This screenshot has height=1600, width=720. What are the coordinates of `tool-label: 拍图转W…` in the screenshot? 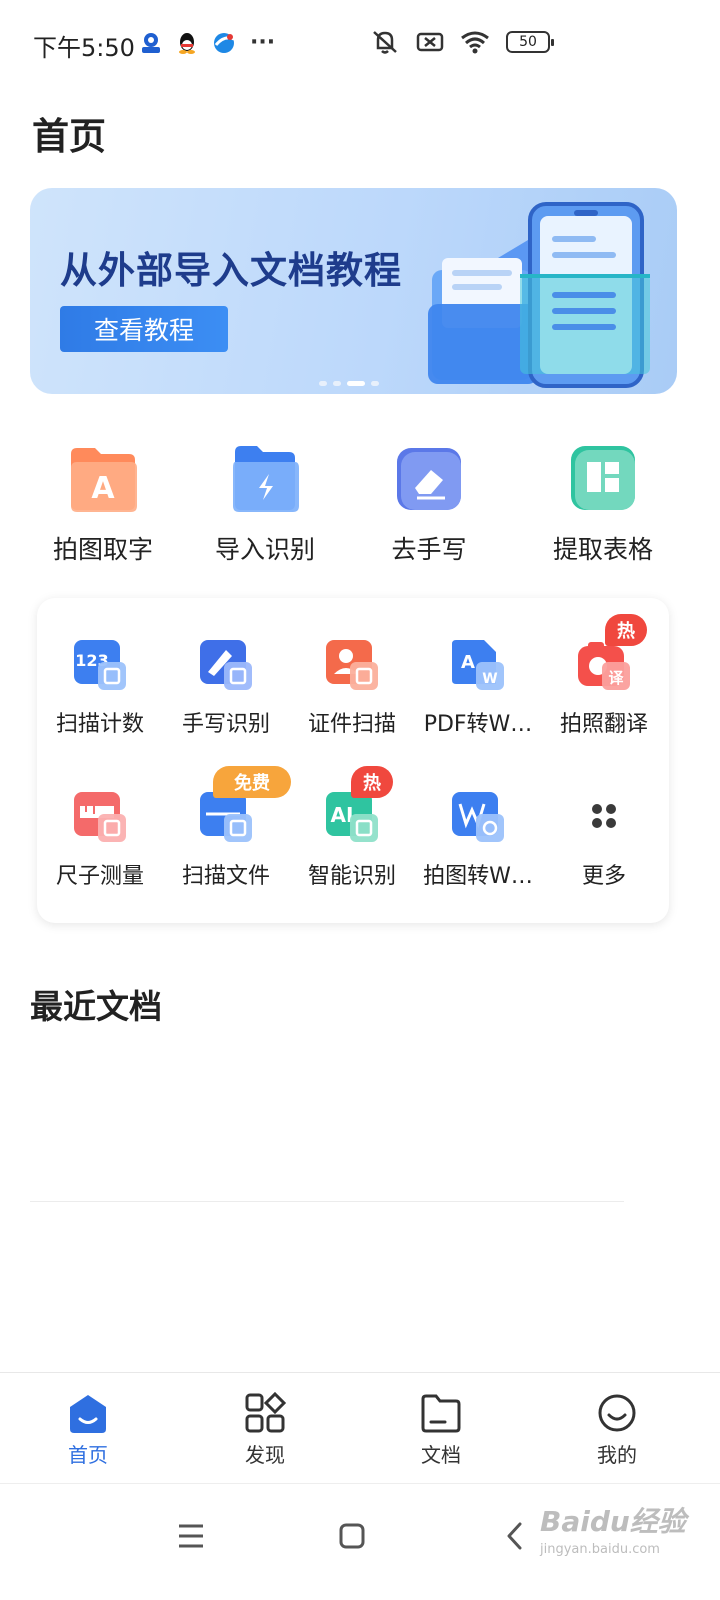 It's located at (478, 876).